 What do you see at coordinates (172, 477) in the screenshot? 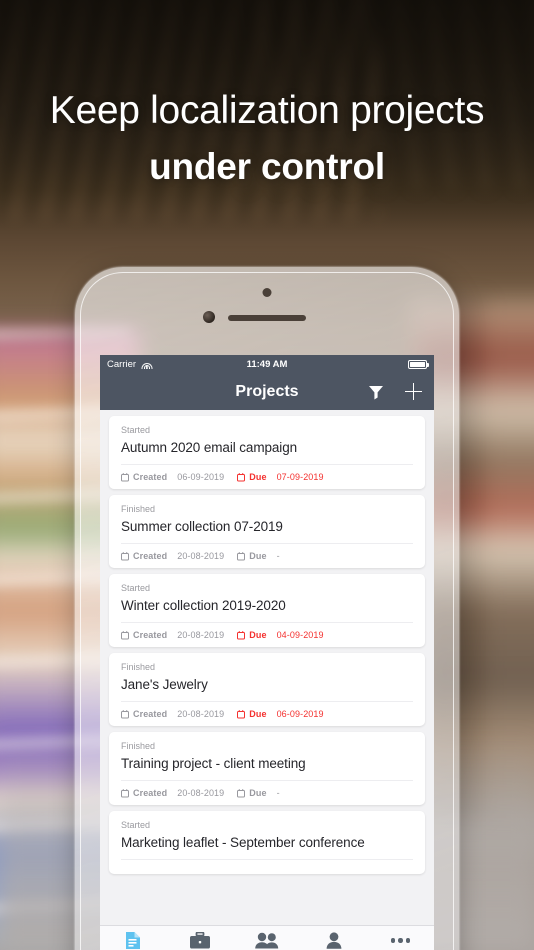
I see `created-group: Created 06-09-2019` at bounding box center [172, 477].